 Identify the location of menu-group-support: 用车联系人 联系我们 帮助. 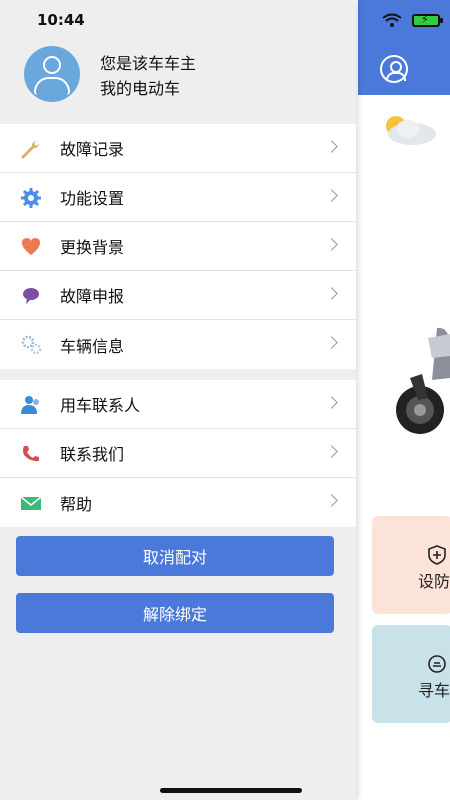
(178, 453).